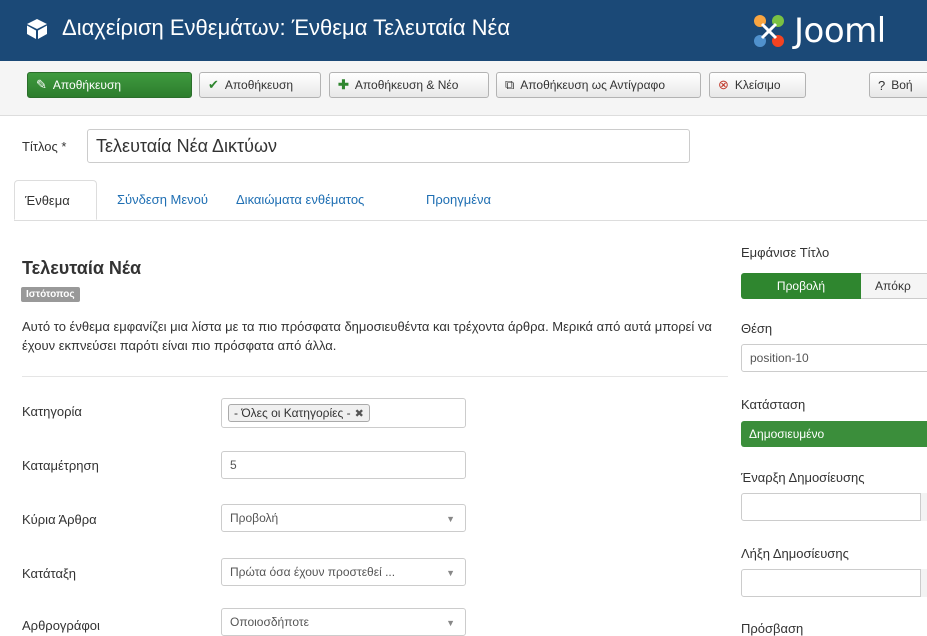  I want to click on site-badge: Ιστότοπος, so click(50, 294).